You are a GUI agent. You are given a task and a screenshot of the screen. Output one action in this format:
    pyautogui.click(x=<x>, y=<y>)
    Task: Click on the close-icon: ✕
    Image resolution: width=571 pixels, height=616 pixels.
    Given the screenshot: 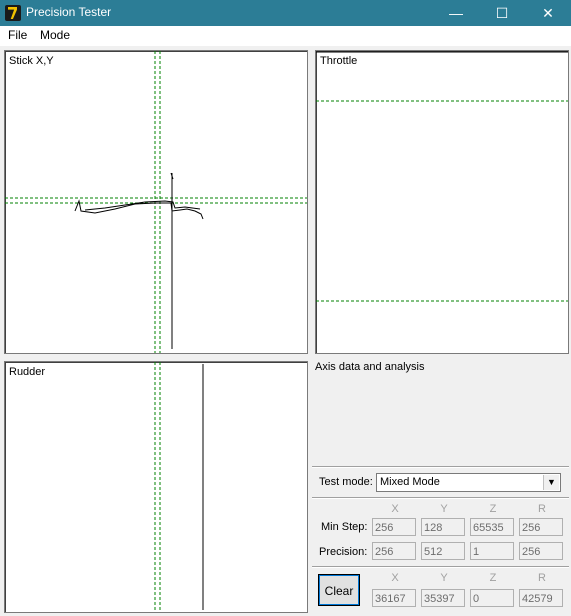 What is the action you would take?
    pyautogui.click(x=548, y=13)
    